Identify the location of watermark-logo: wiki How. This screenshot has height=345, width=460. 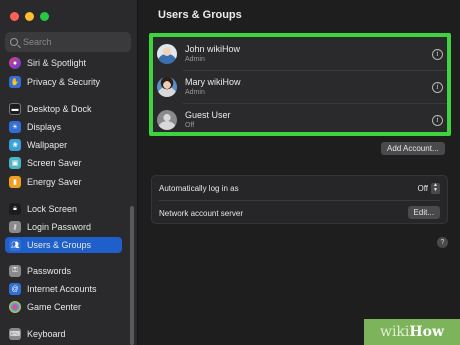
(412, 332).